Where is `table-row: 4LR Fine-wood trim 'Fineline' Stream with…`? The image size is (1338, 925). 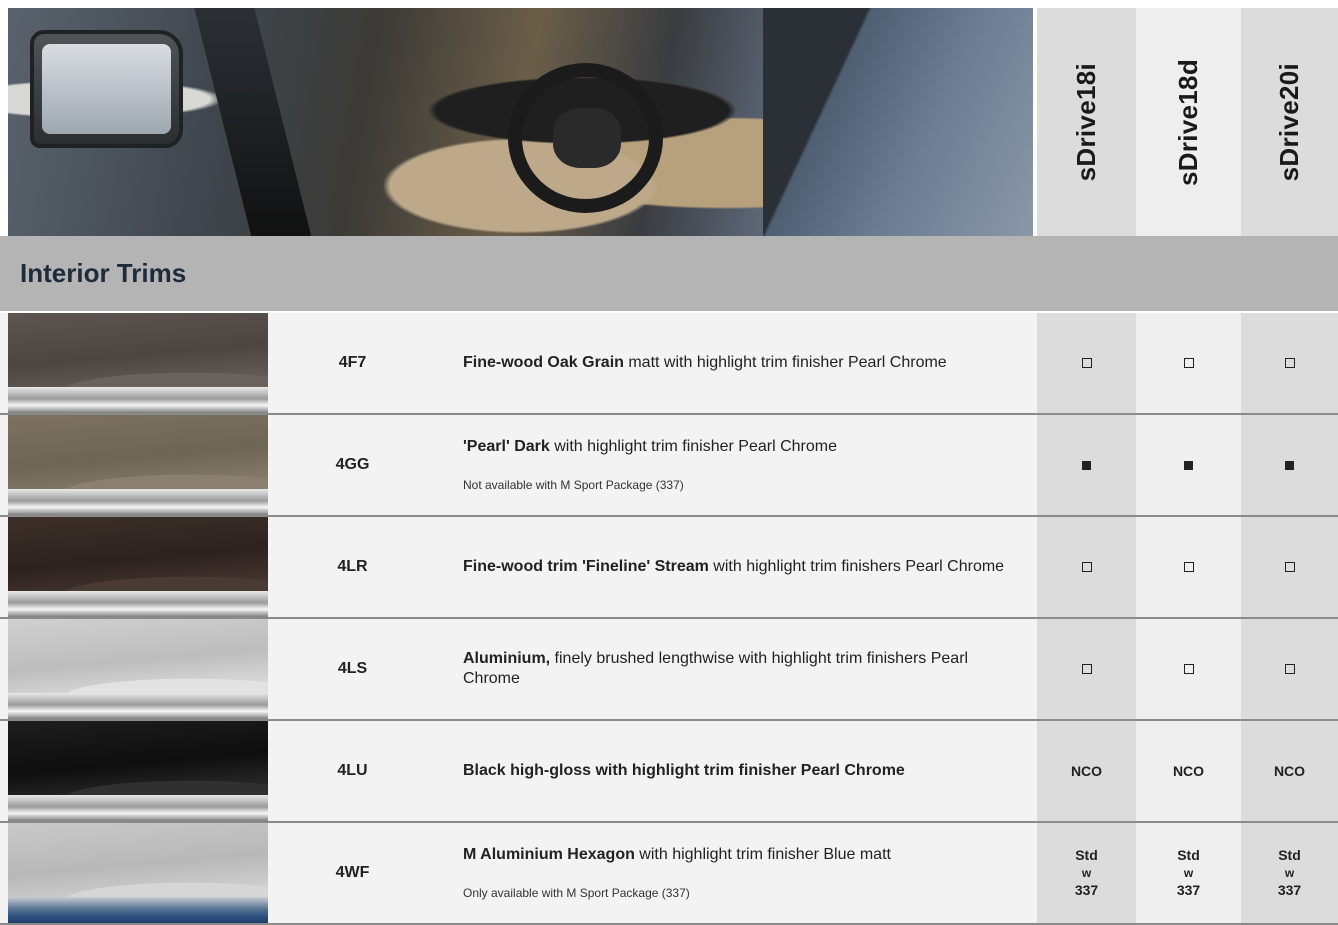 table-row: 4LR Fine-wood trim 'Fineline' Stream with… is located at coordinates (669, 568).